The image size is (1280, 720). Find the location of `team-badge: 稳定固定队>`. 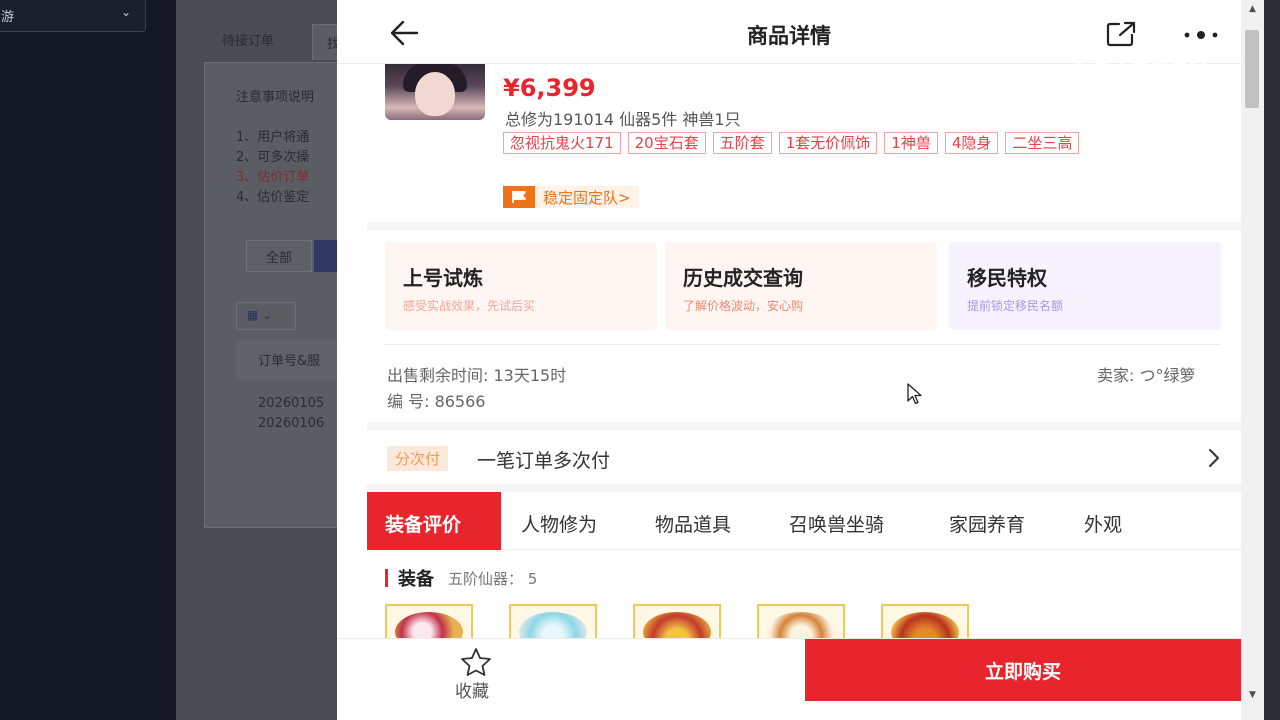

team-badge: 稳定固定队> is located at coordinates (571, 197).